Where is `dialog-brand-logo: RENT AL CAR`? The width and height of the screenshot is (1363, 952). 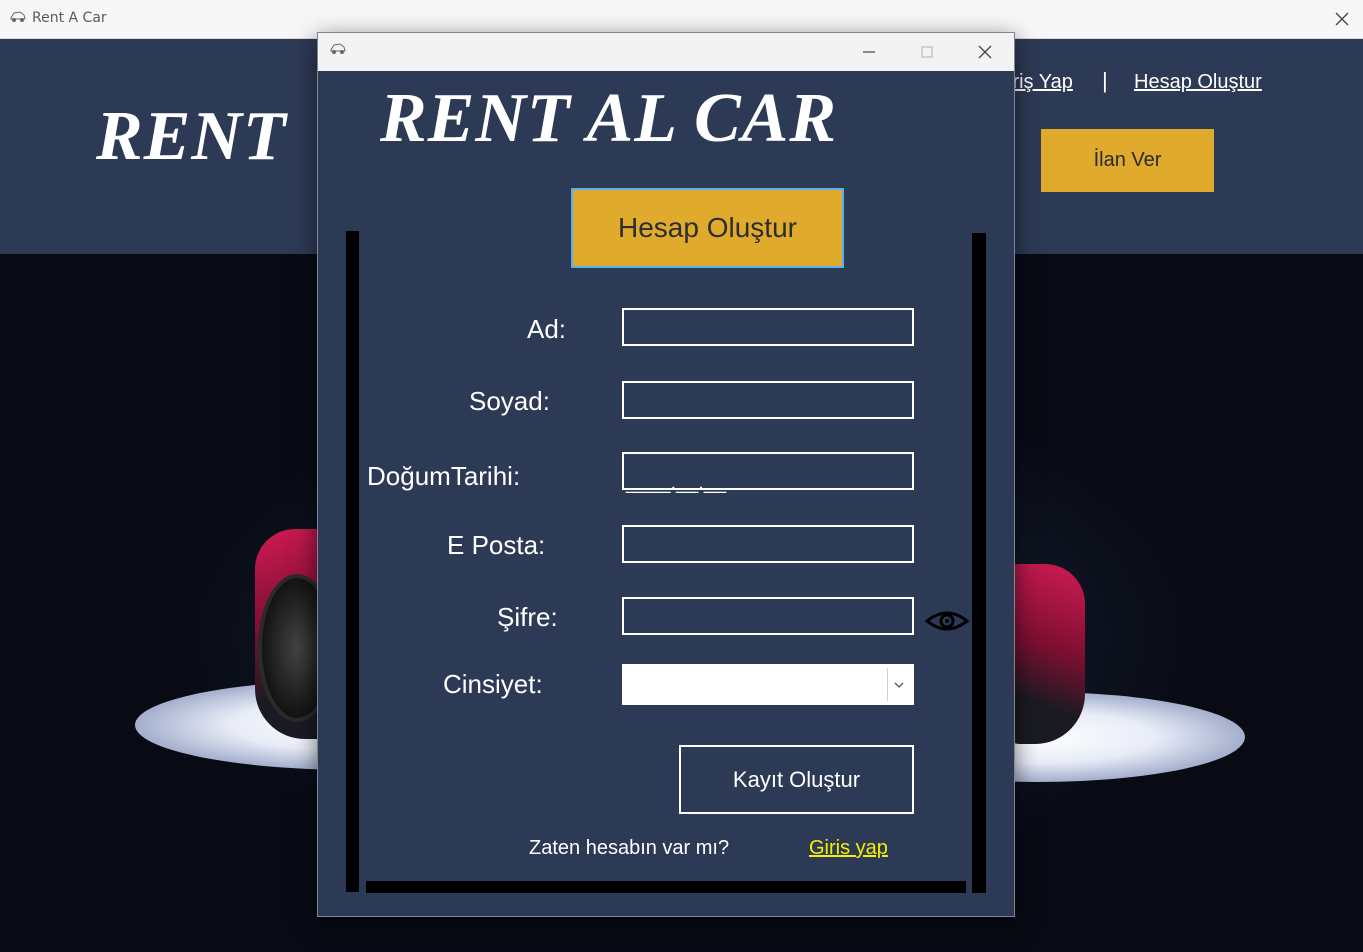
dialog-brand-logo: RENT AL CAR is located at coordinates (609, 118).